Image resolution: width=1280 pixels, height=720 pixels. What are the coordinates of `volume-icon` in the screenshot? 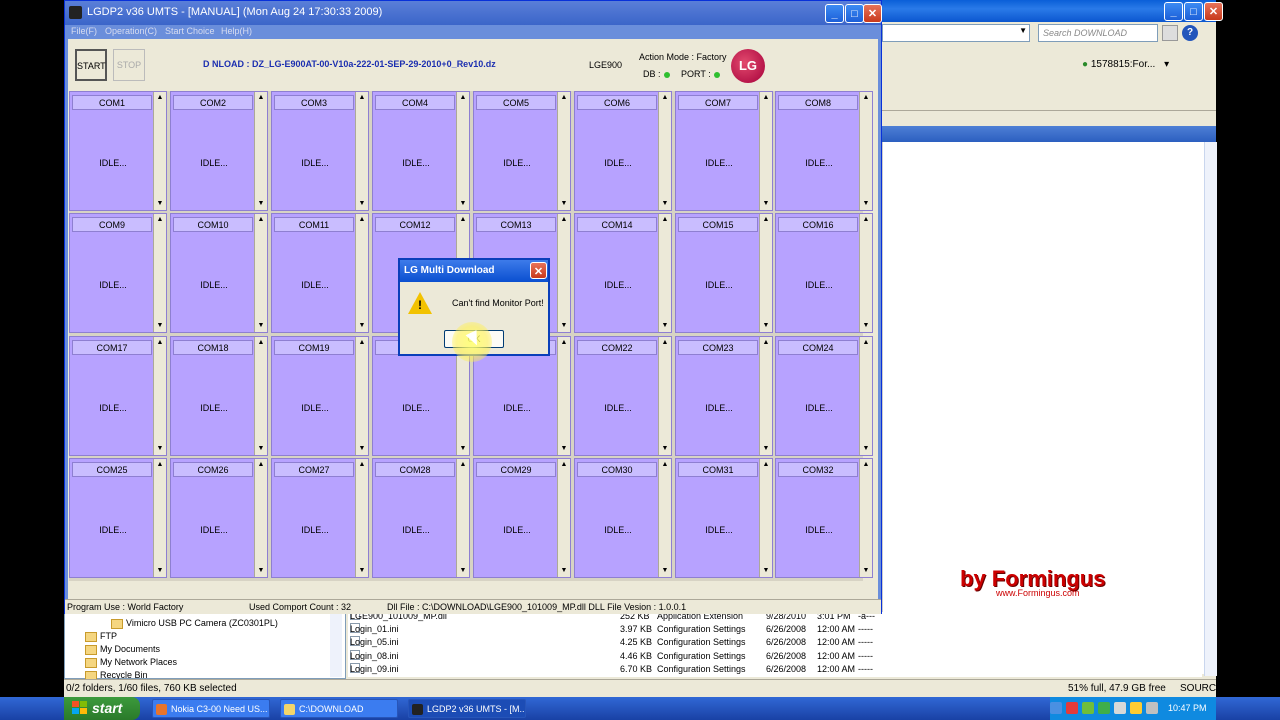 It's located at (1152, 708).